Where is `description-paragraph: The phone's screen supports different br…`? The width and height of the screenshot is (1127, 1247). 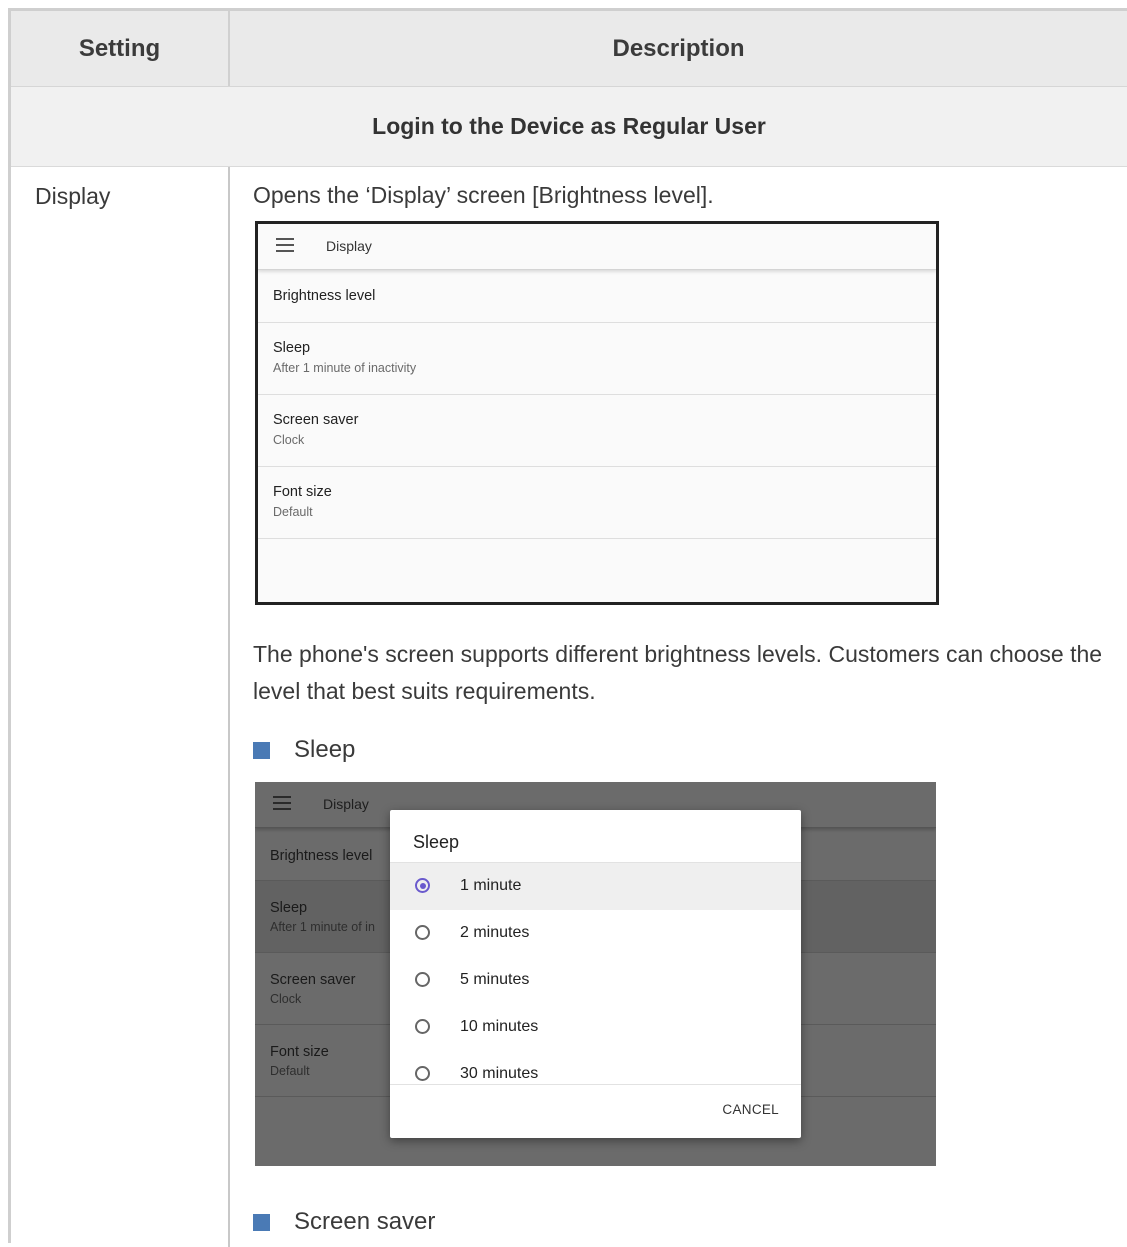 description-paragraph: The phone's screen supports different br… is located at coordinates (678, 672).